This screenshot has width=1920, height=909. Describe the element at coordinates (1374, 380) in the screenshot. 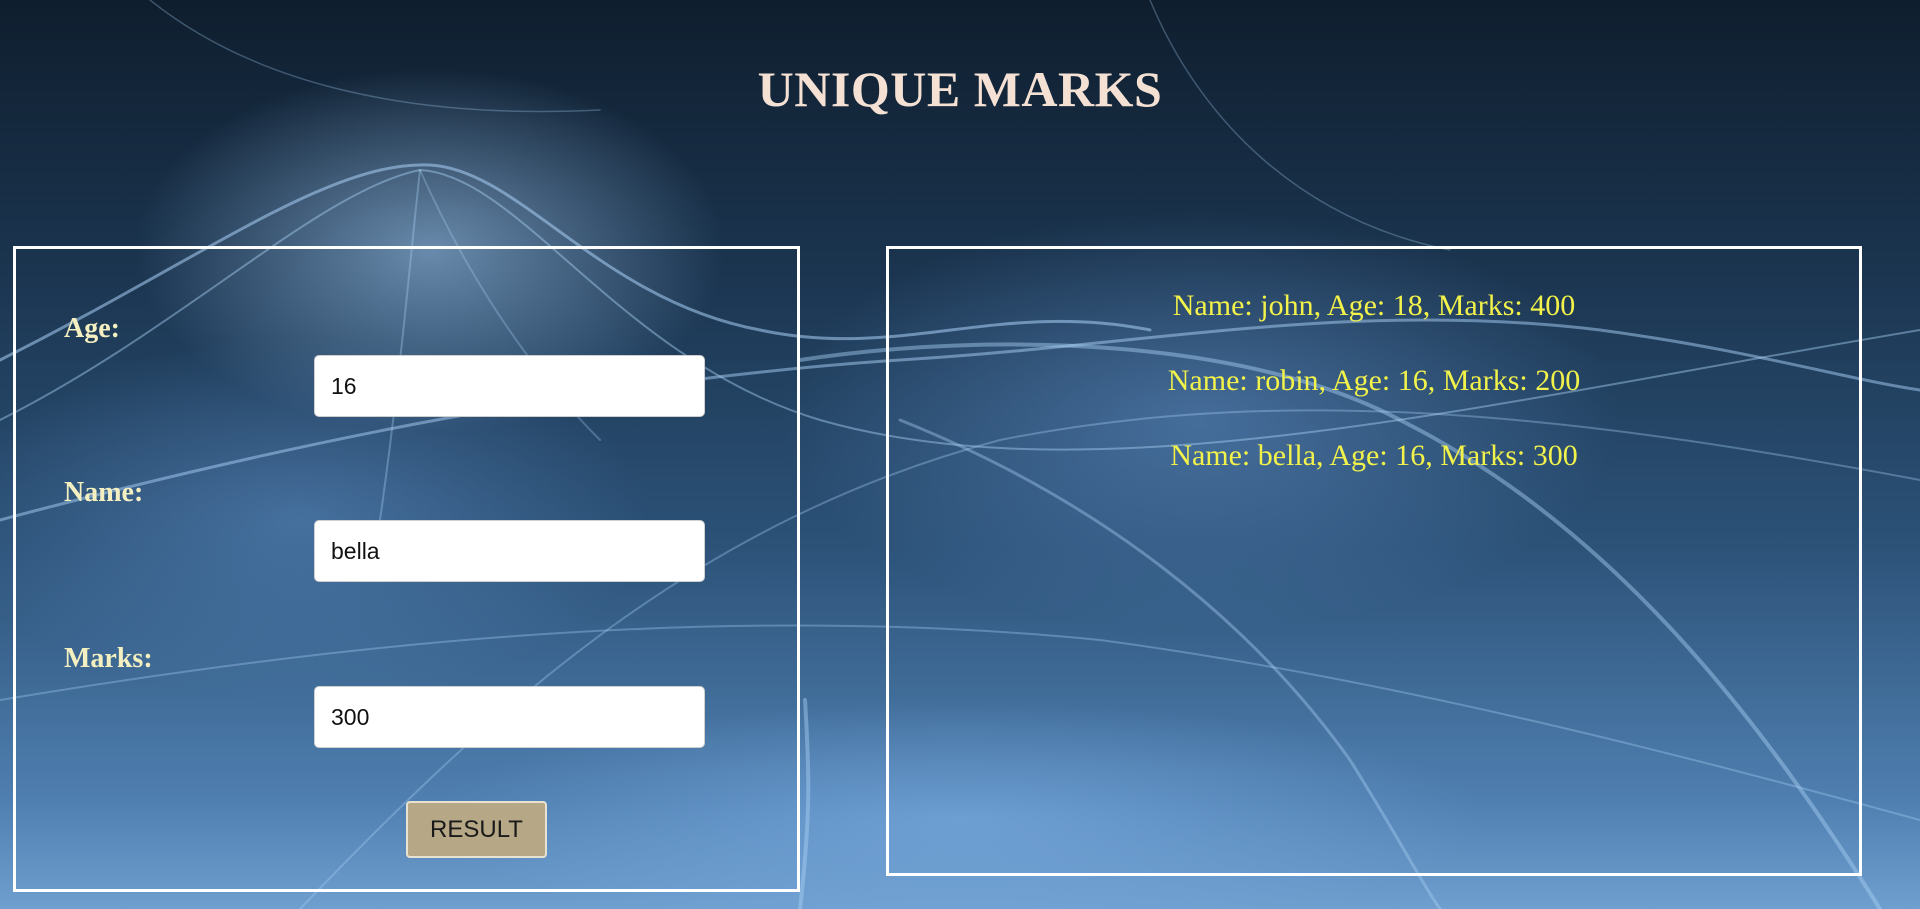

I see `result-entry: Name: robin, Age: 16, Marks: 200` at that location.